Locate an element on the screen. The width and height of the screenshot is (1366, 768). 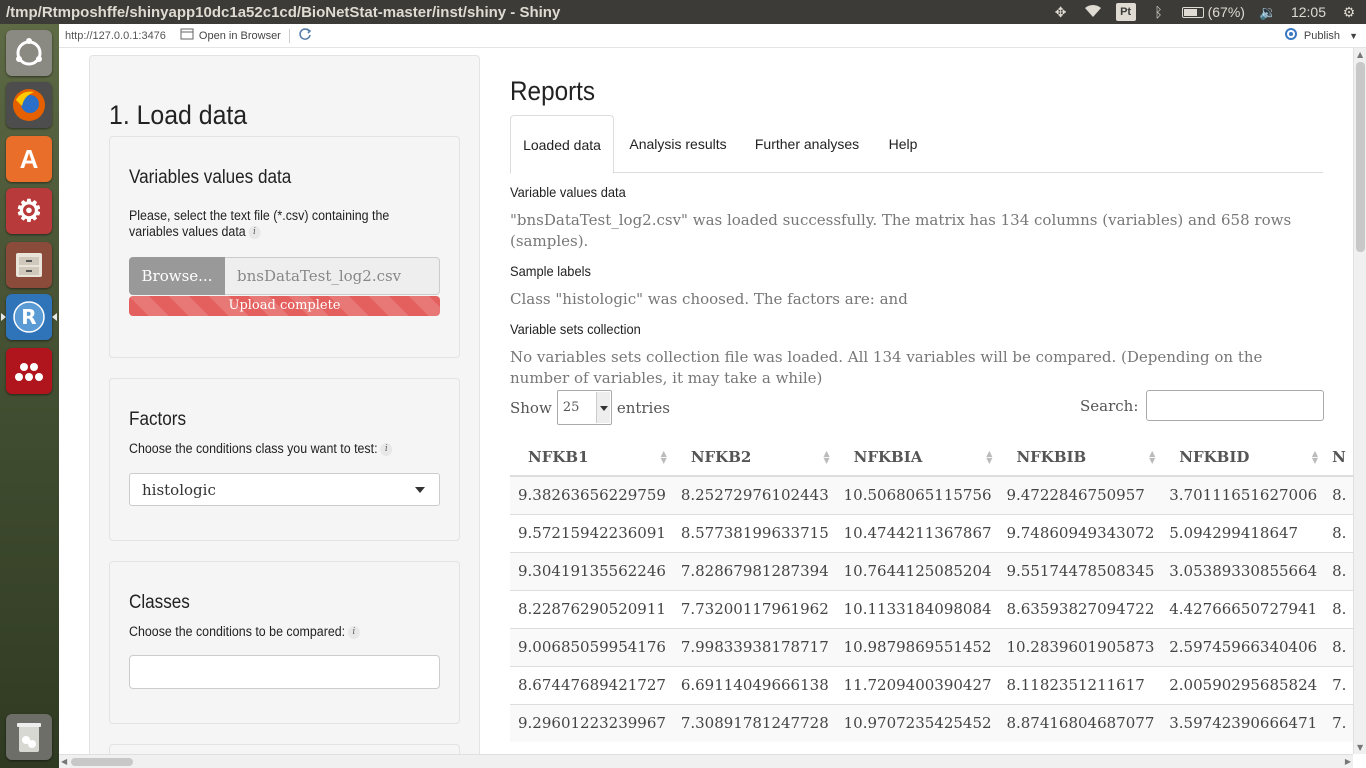
trash-icon is located at coordinates (29, 737).